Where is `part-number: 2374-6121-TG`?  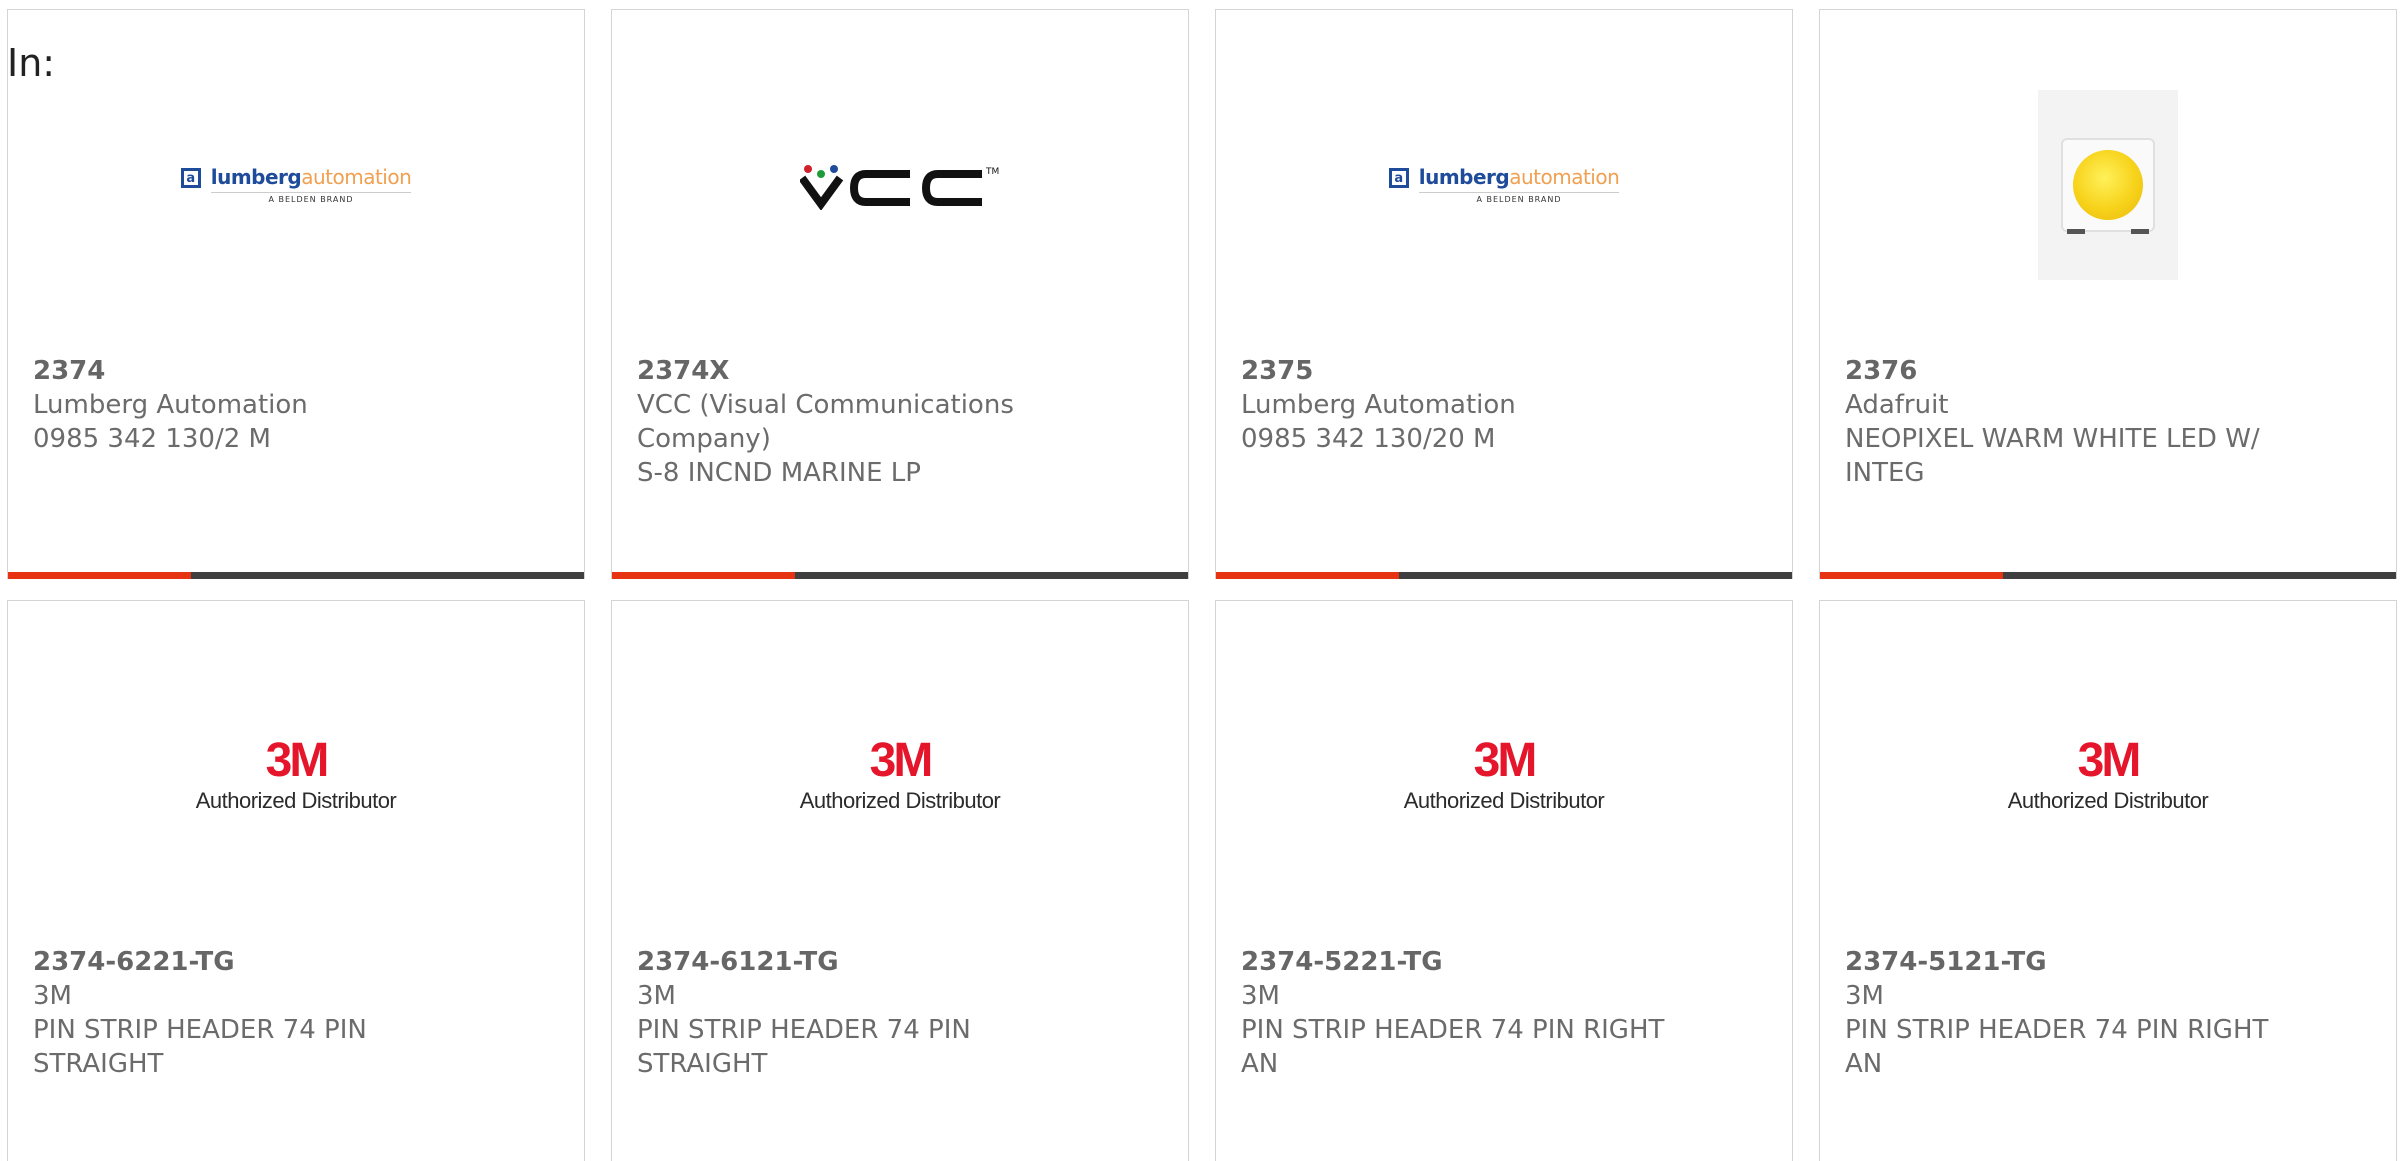 part-number: 2374-6121-TG is located at coordinates (862, 962).